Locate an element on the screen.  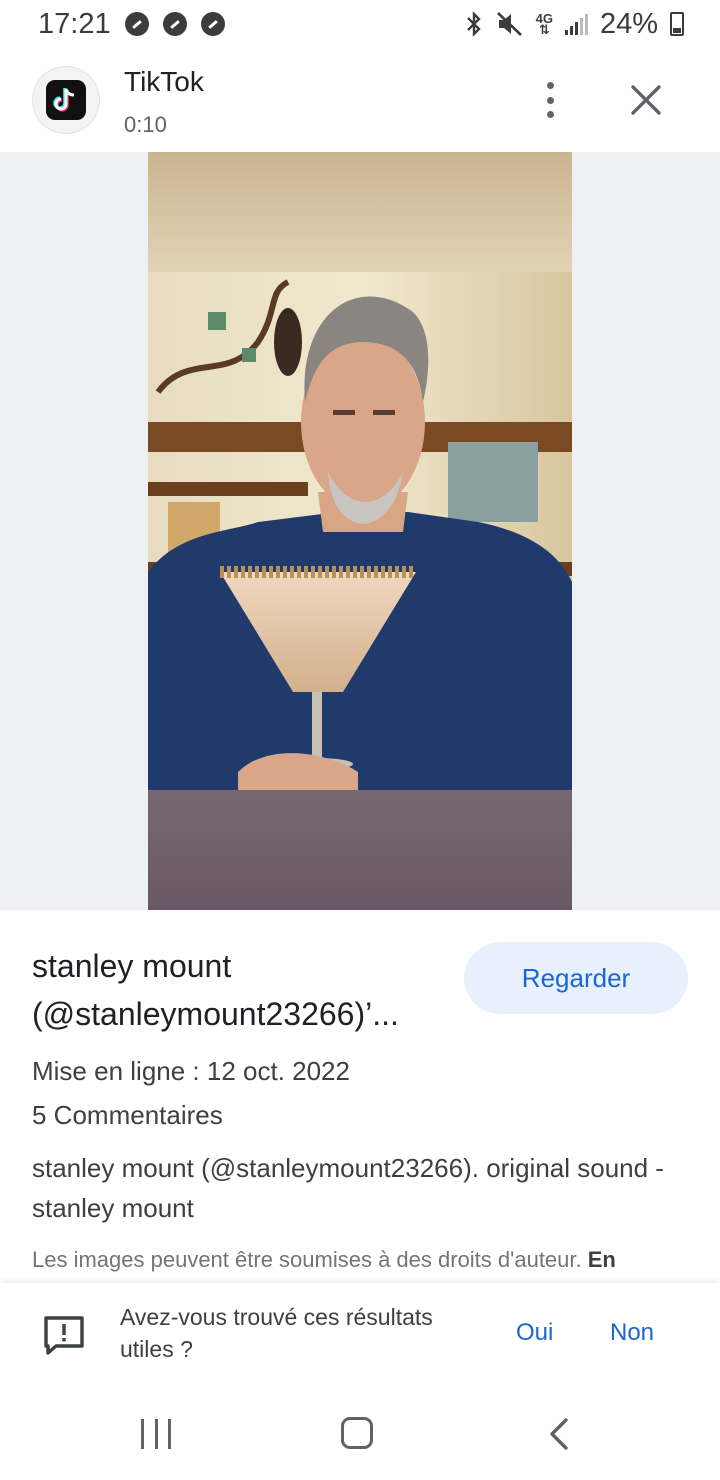
status-right: 4G ⇅ 24% is located at coordinates (574, 24).